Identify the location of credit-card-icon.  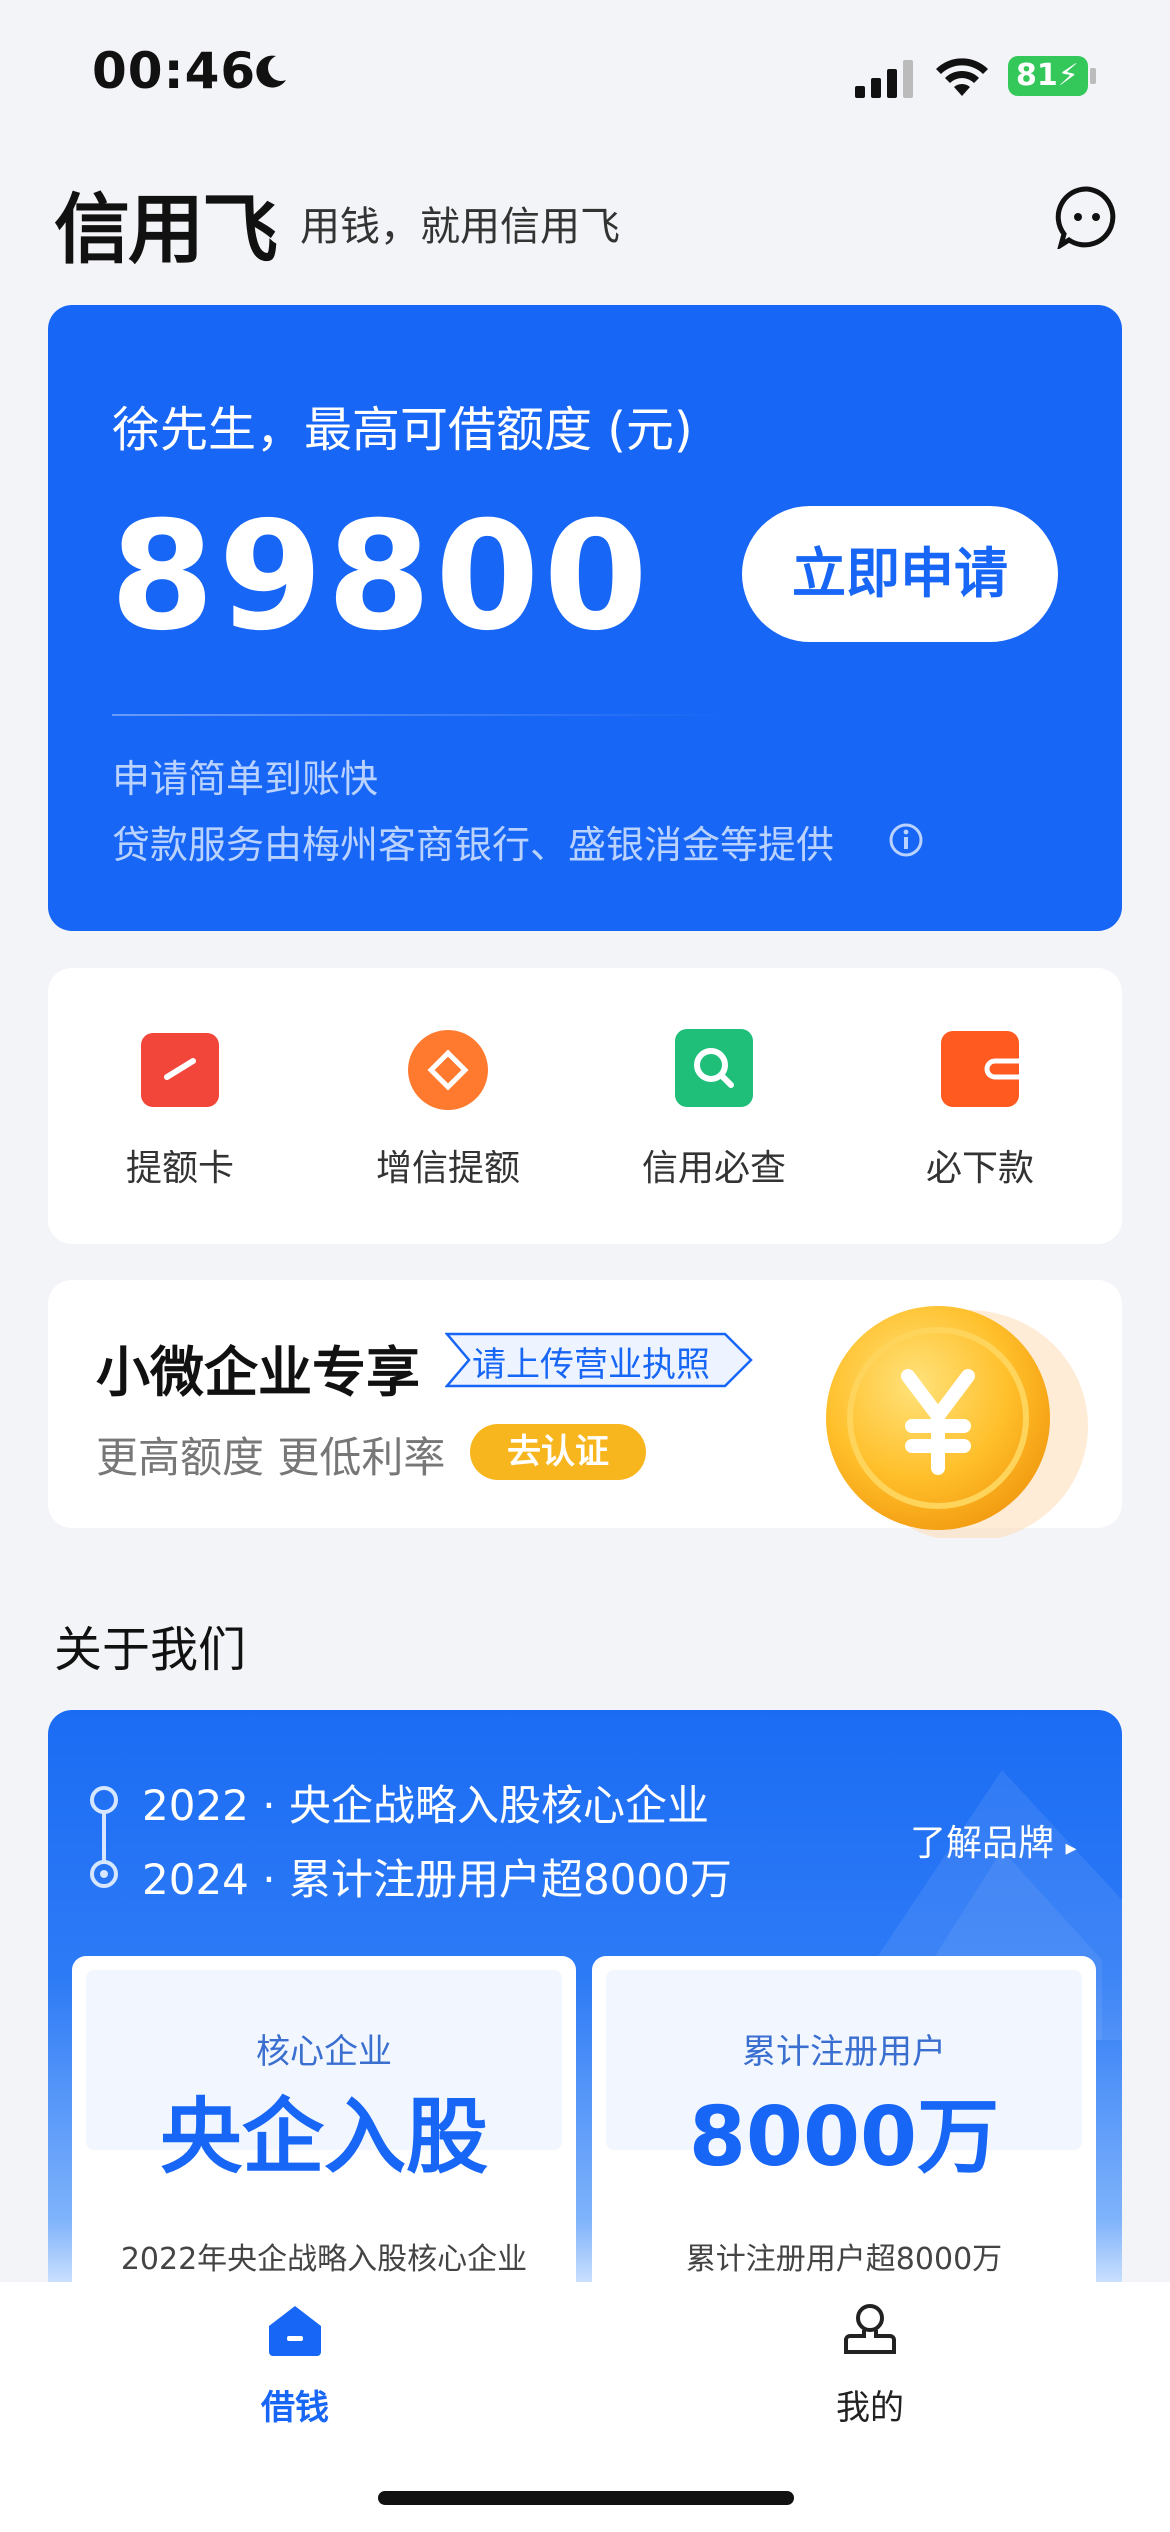
(180, 1070).